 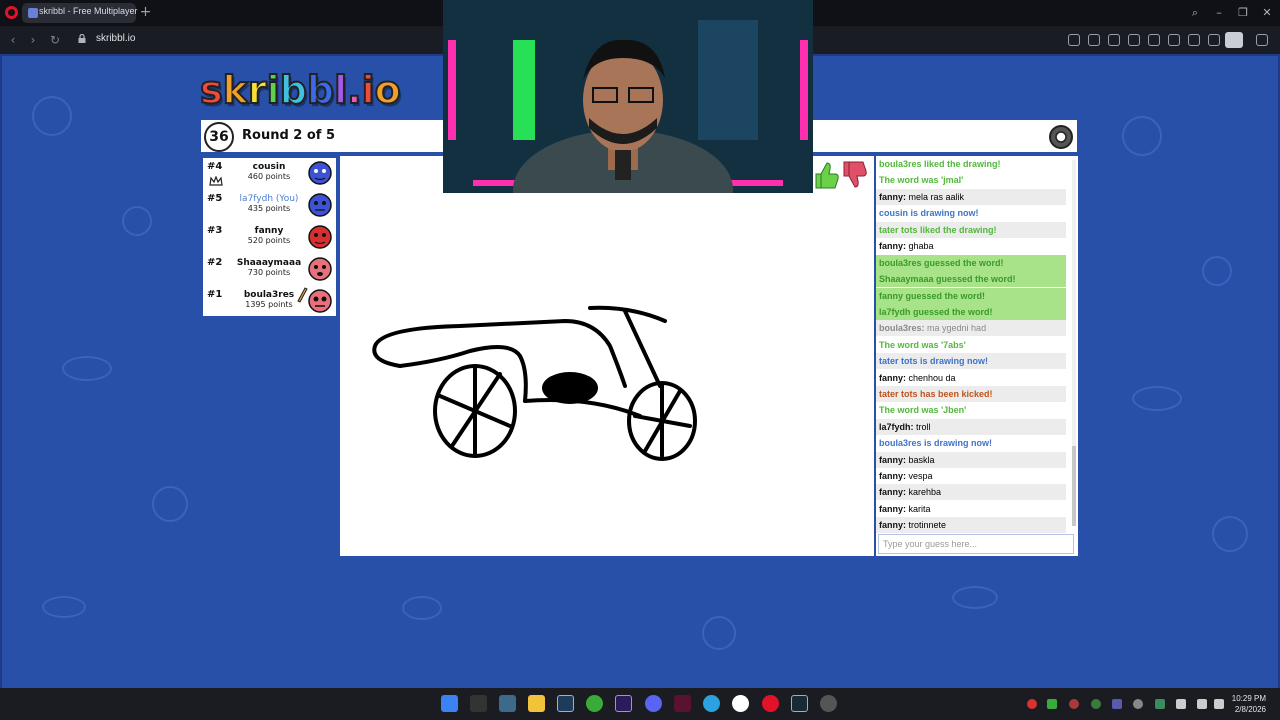 What do you see at coordinates (940, 164) in the screenshot?
I see `chat-message: boula3res liked the drawing!` at bounding box center [940, 164].